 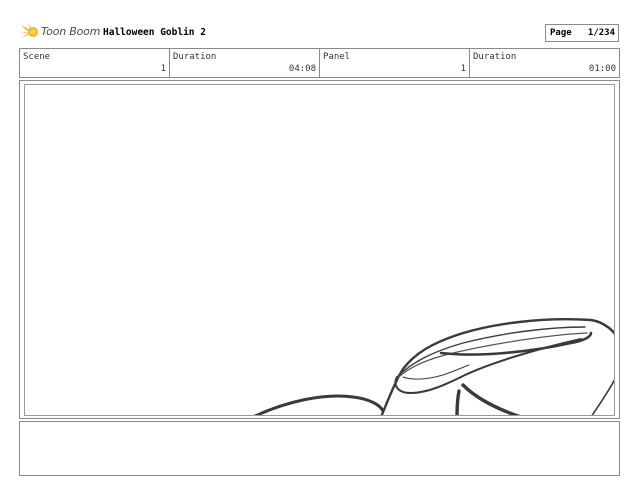 I want to click on panel-number: 1, so click(x=463, y=69).